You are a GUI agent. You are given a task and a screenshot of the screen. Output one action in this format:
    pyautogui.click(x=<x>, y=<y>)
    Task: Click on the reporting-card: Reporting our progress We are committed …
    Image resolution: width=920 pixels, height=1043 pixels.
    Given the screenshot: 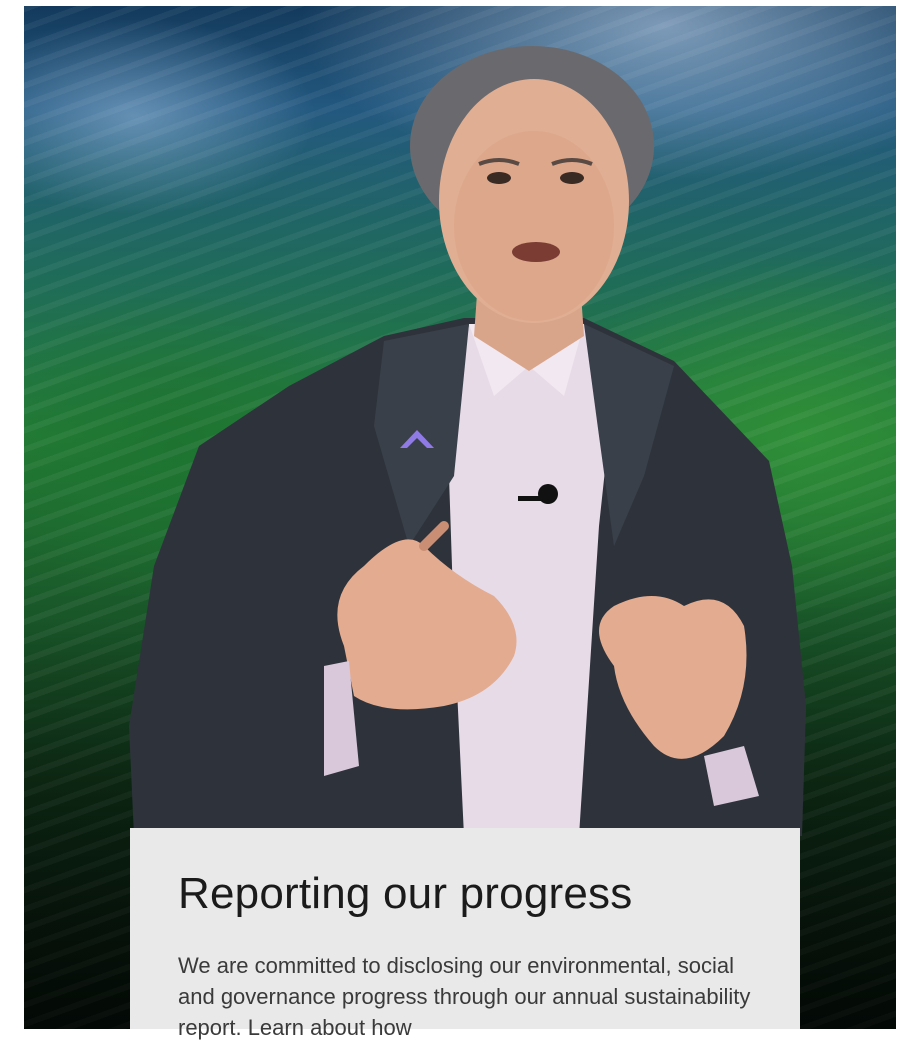 What is the action you would take?
    pyautogui.click(x=465, y=934)
    